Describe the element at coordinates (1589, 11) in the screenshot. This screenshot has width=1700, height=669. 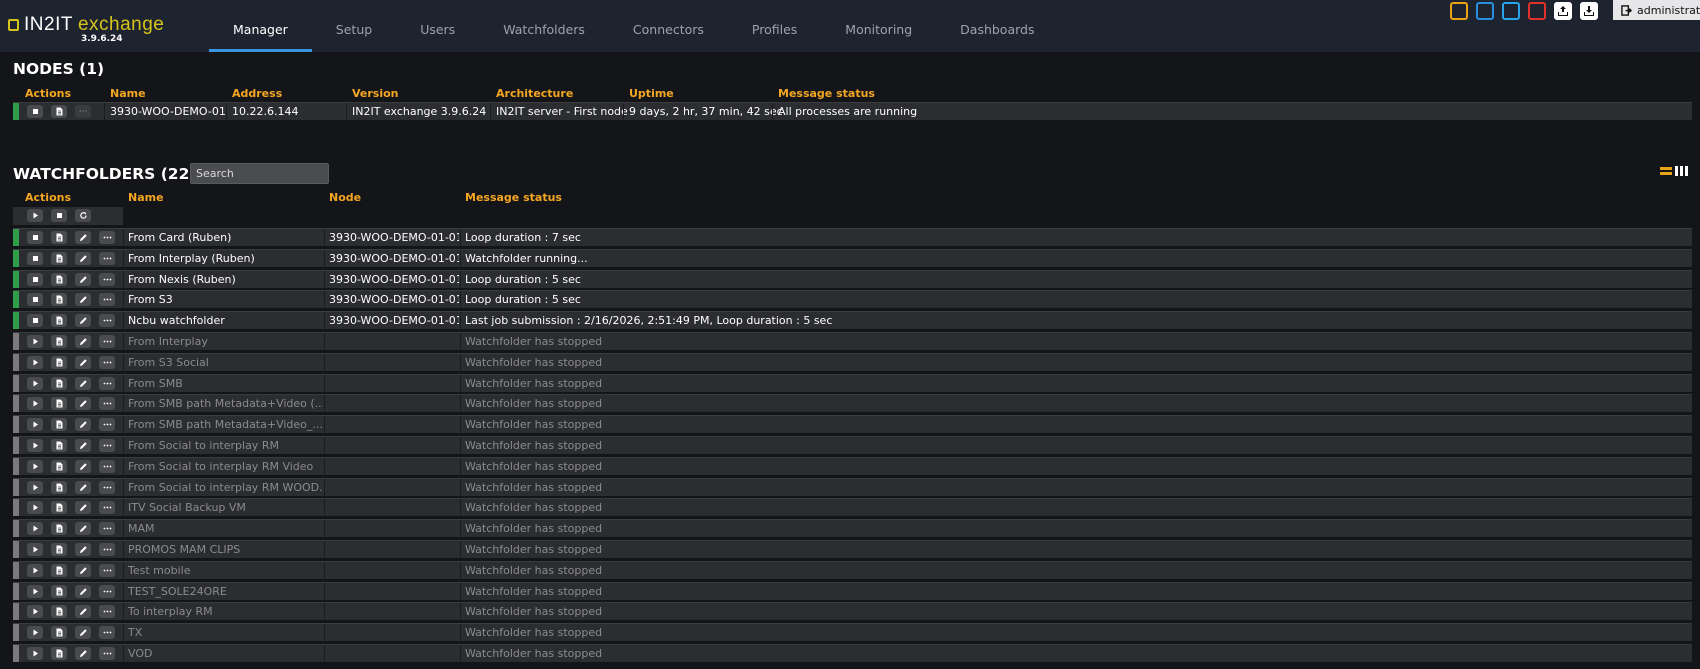
I see `download-icon` at that location.